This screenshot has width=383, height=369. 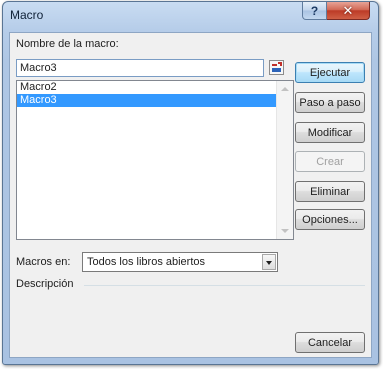 I want to click on create-button: Crear, so click(x=330, y=161).